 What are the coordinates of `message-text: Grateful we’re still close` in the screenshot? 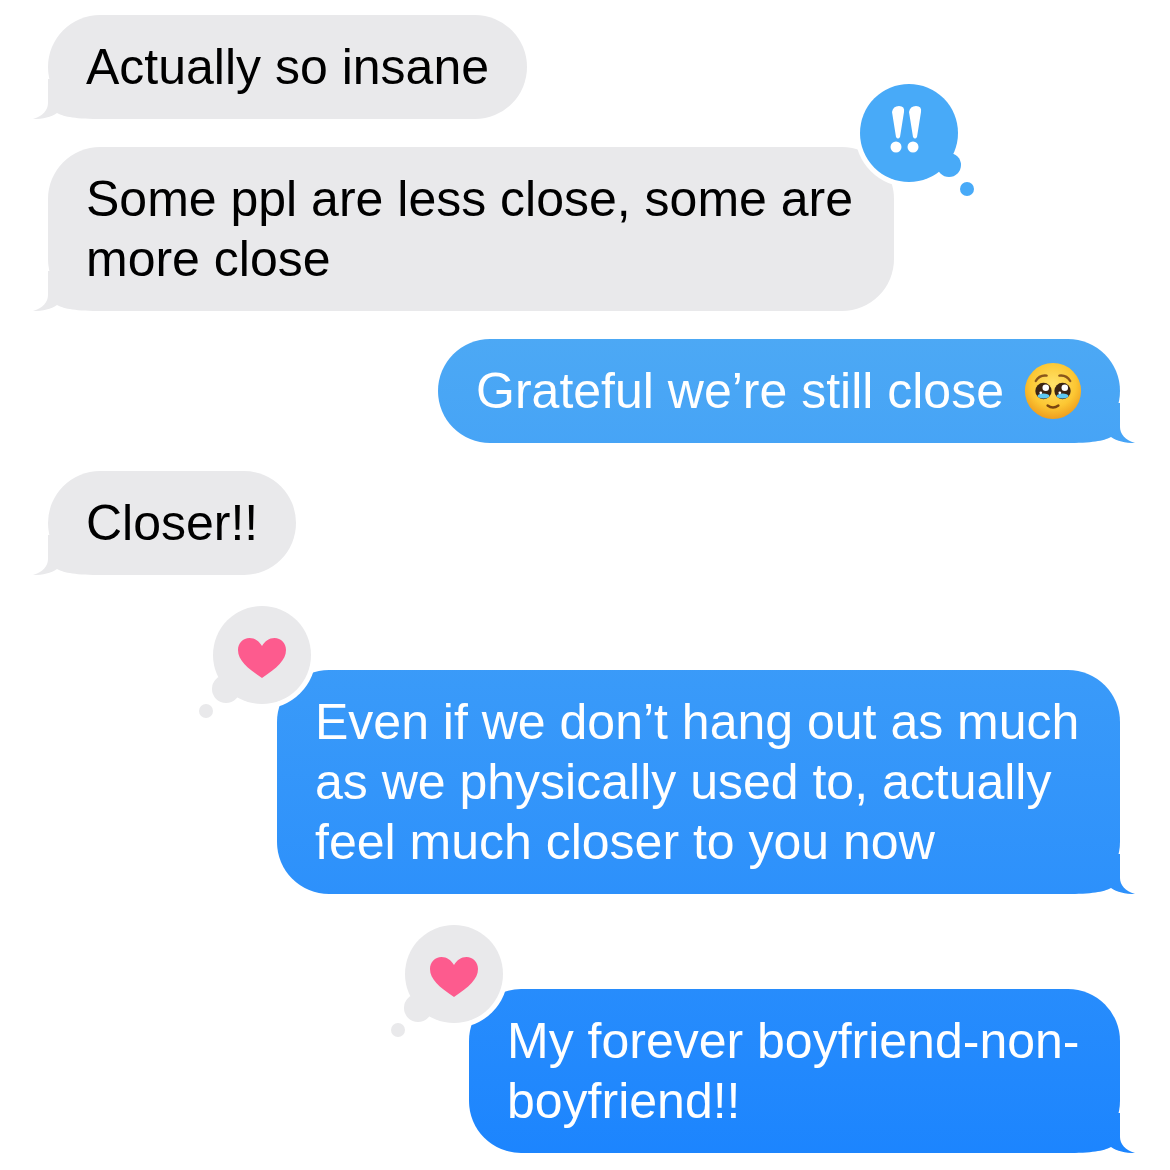 It's located at (740, 391).